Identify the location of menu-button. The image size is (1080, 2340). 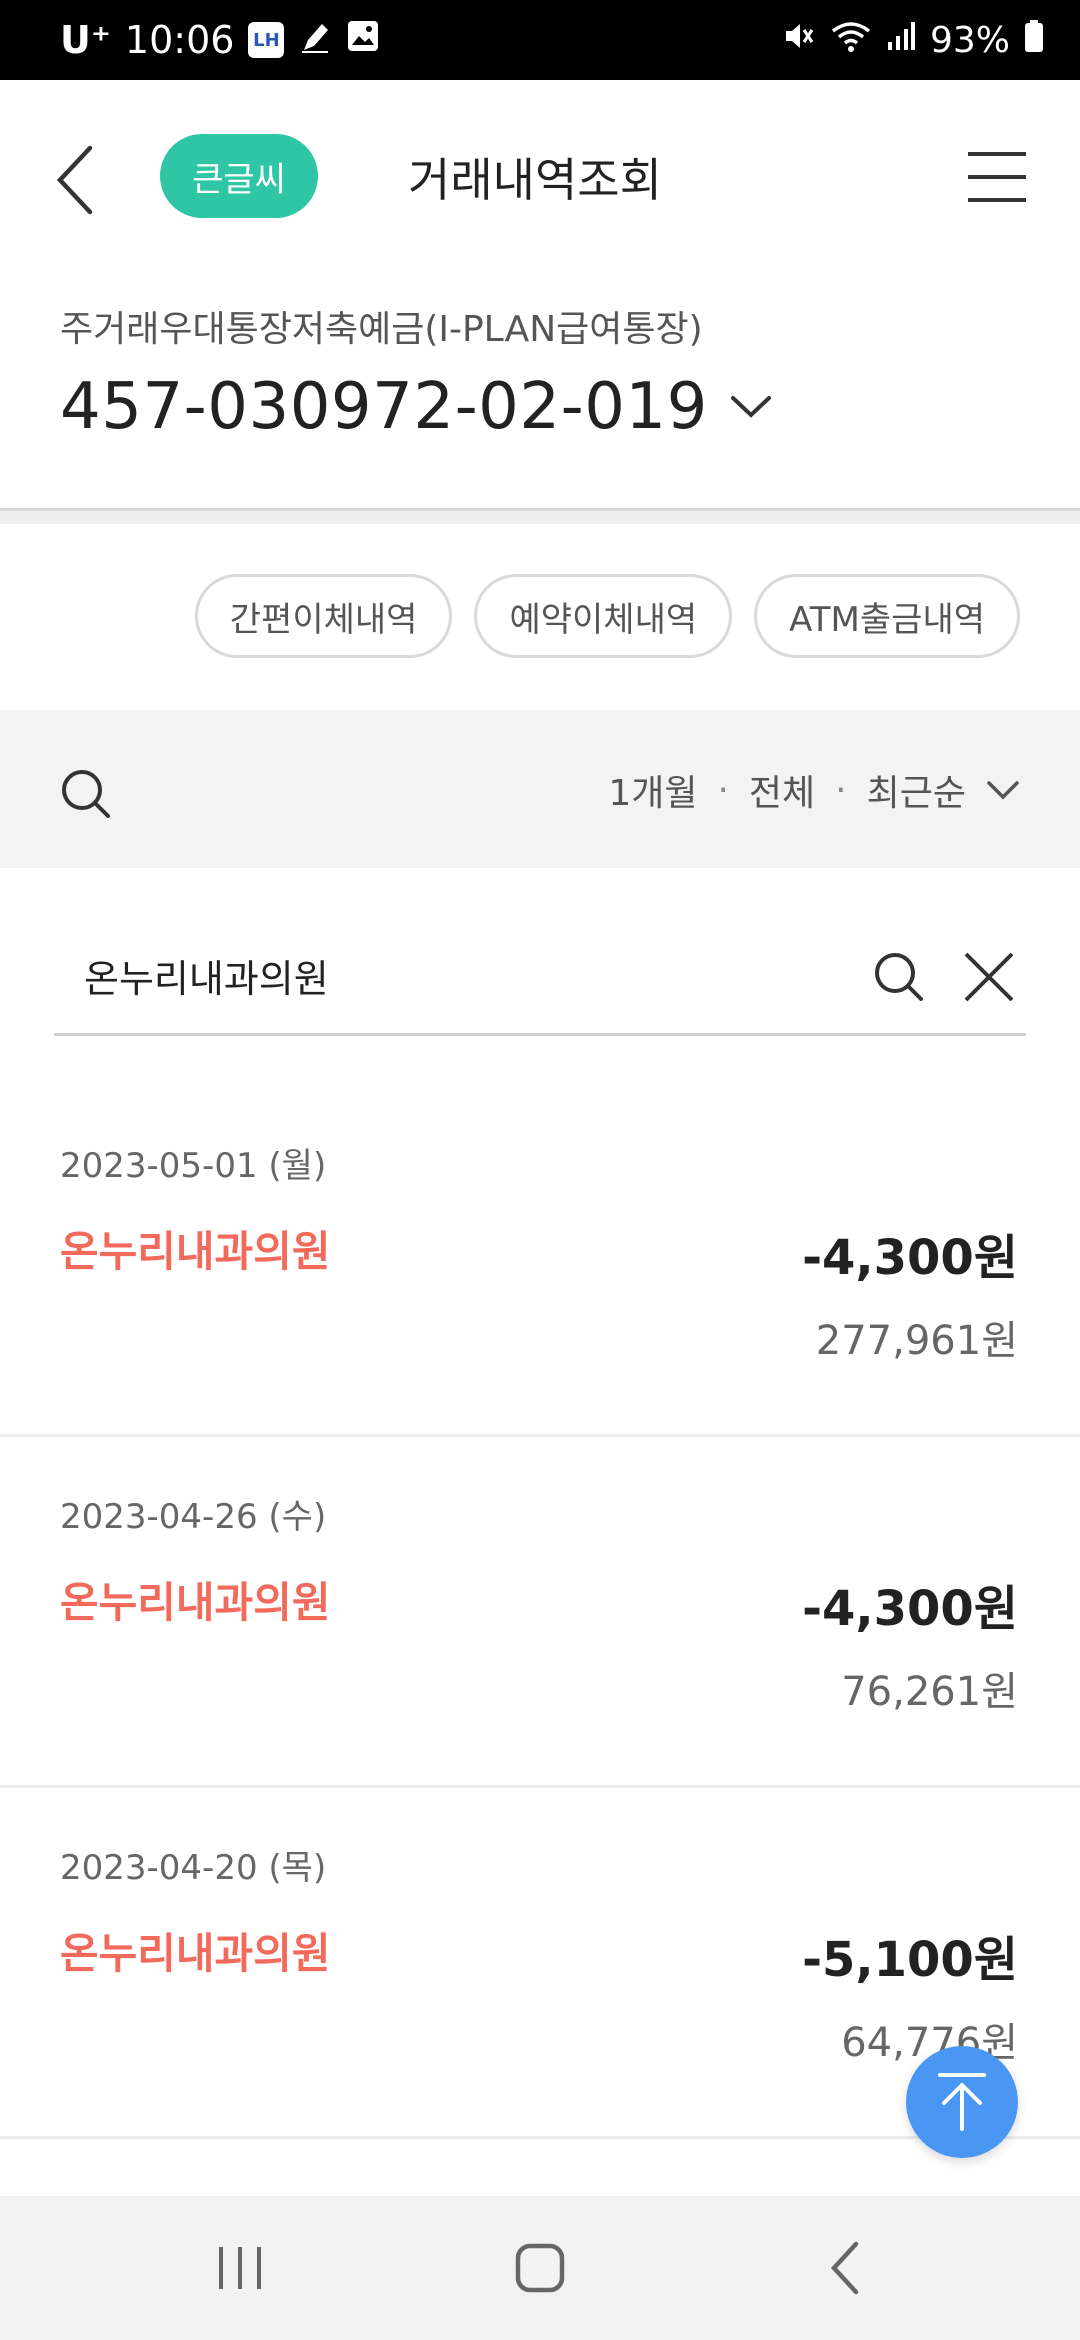
(997, 177).